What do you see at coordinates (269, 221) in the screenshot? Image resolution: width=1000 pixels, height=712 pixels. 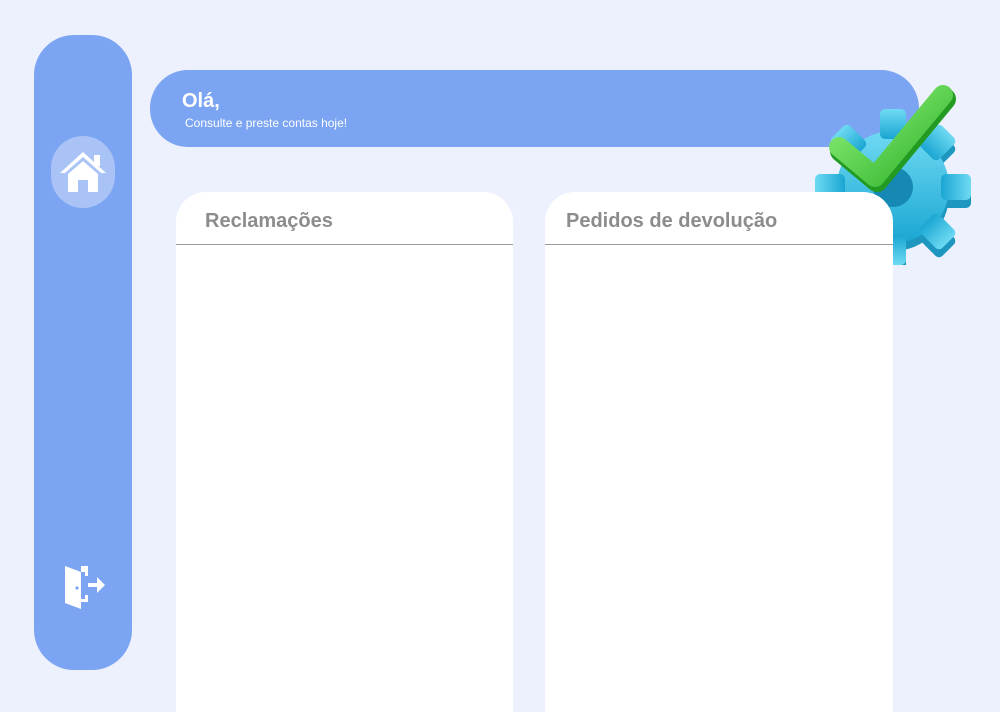 I see `complaints-title: Reclamações` at bounding box center [269, 221].